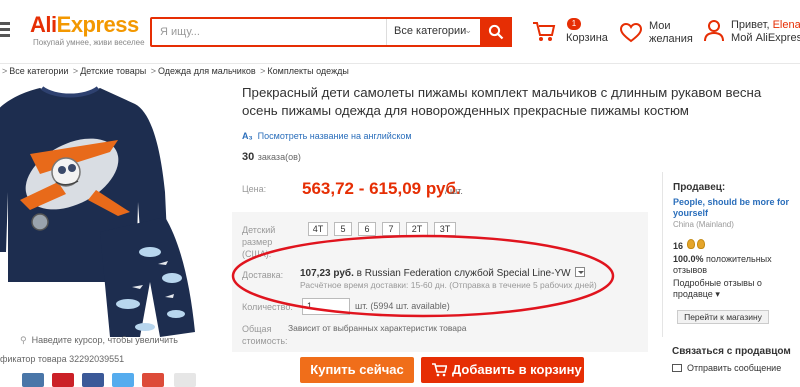 The image size is (800, 387). What do you see at coordinates (722, 264) in the screenshot?
I see `seller-positive: 100.0% положительных отзывов` at bounding box center [722, 264].